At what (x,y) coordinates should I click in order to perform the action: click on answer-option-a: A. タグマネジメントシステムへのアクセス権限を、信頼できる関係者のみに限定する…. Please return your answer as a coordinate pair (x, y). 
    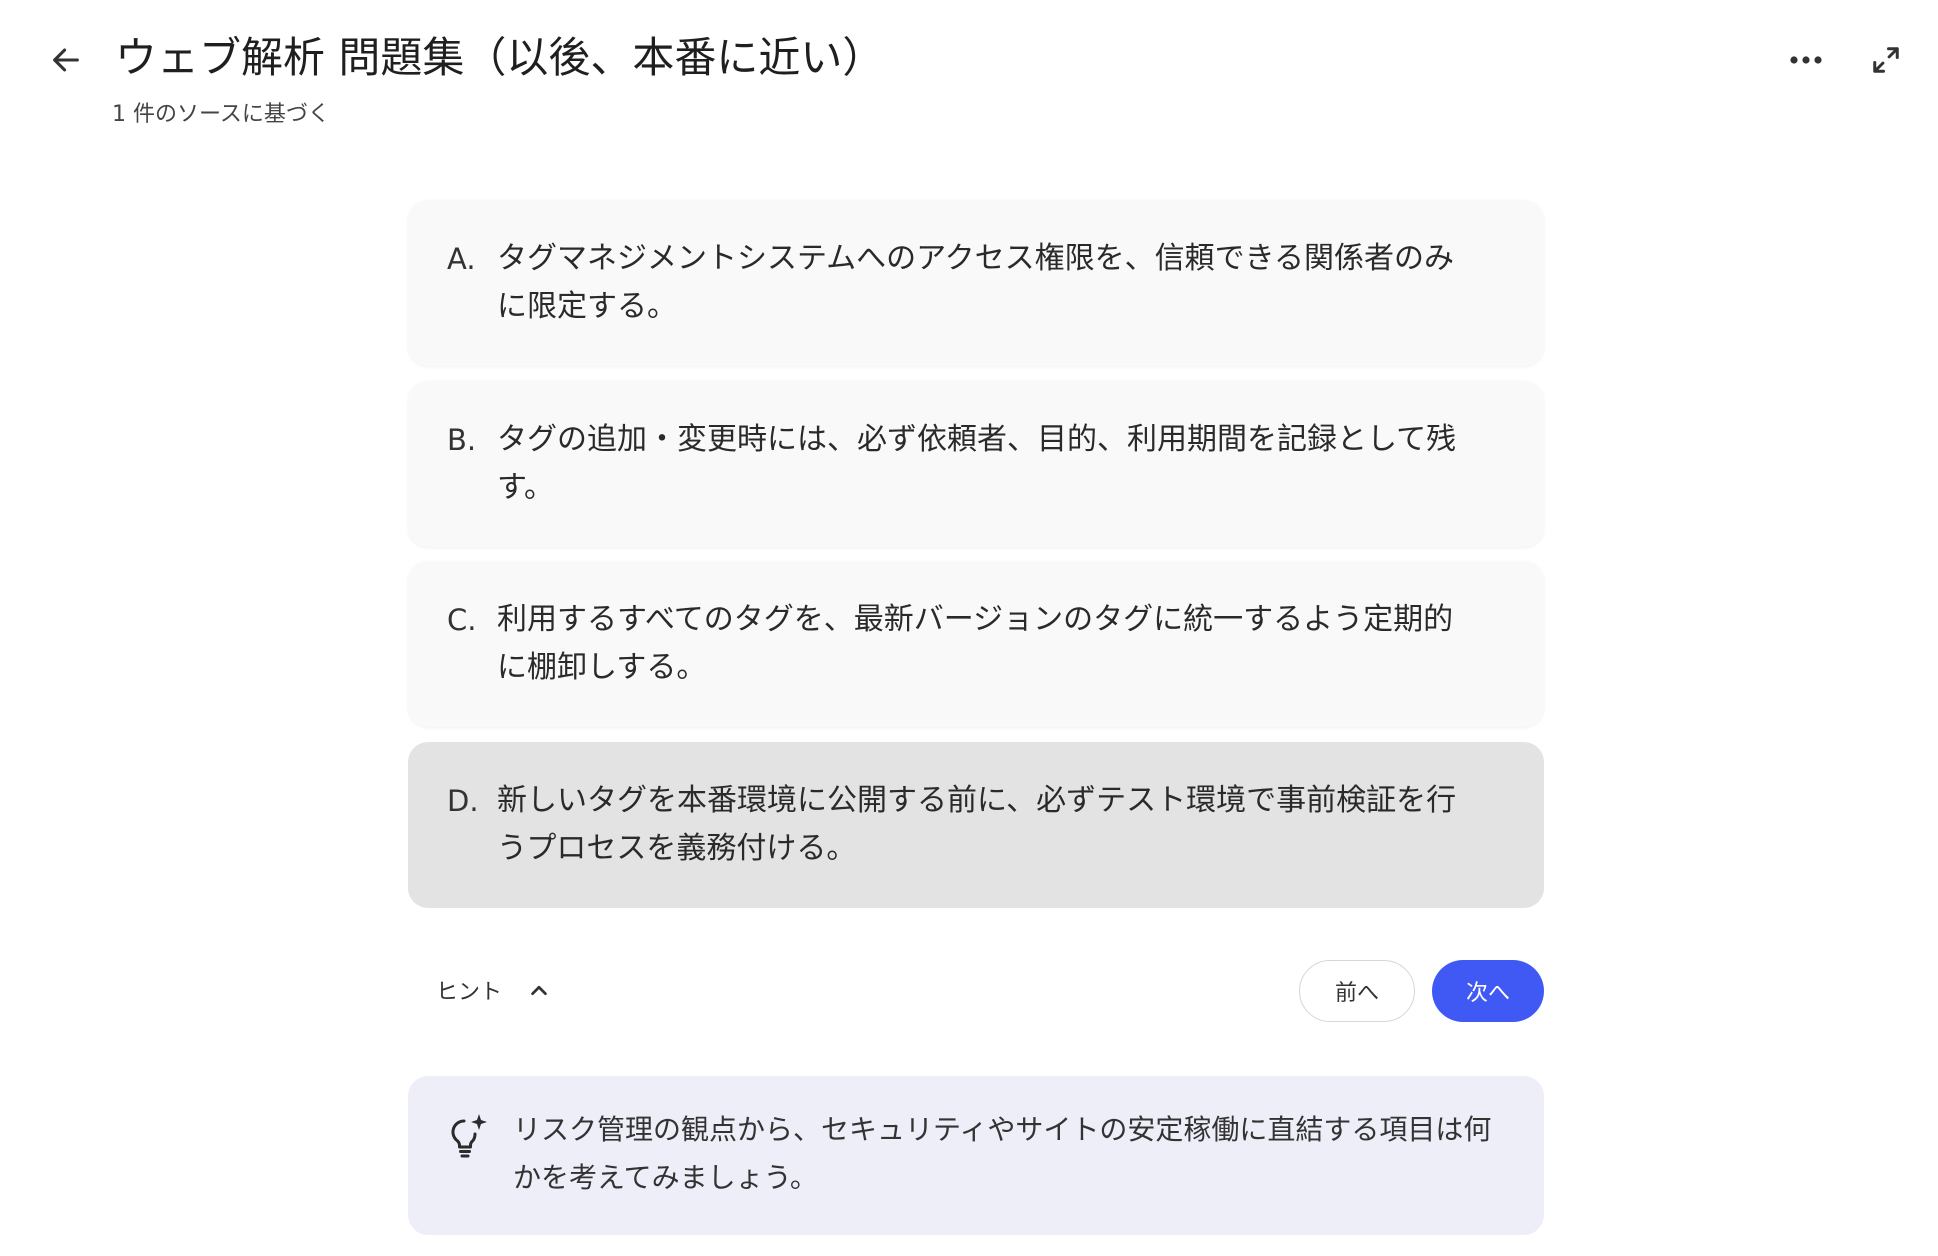
    Looking at the image, I should click on (976, 283).